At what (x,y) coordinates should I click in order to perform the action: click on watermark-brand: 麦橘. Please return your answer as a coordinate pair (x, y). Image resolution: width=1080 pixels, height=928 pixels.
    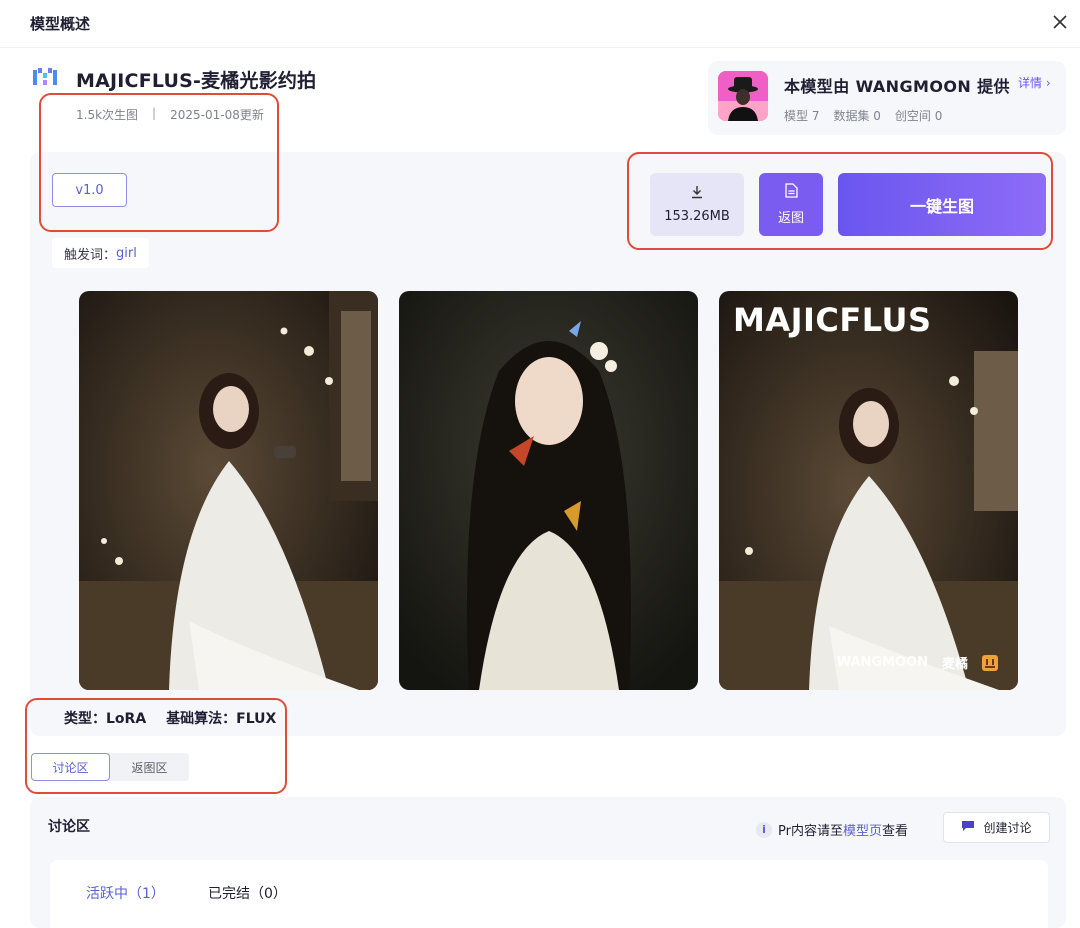
    Looking at the image, I should click on (954, 664).